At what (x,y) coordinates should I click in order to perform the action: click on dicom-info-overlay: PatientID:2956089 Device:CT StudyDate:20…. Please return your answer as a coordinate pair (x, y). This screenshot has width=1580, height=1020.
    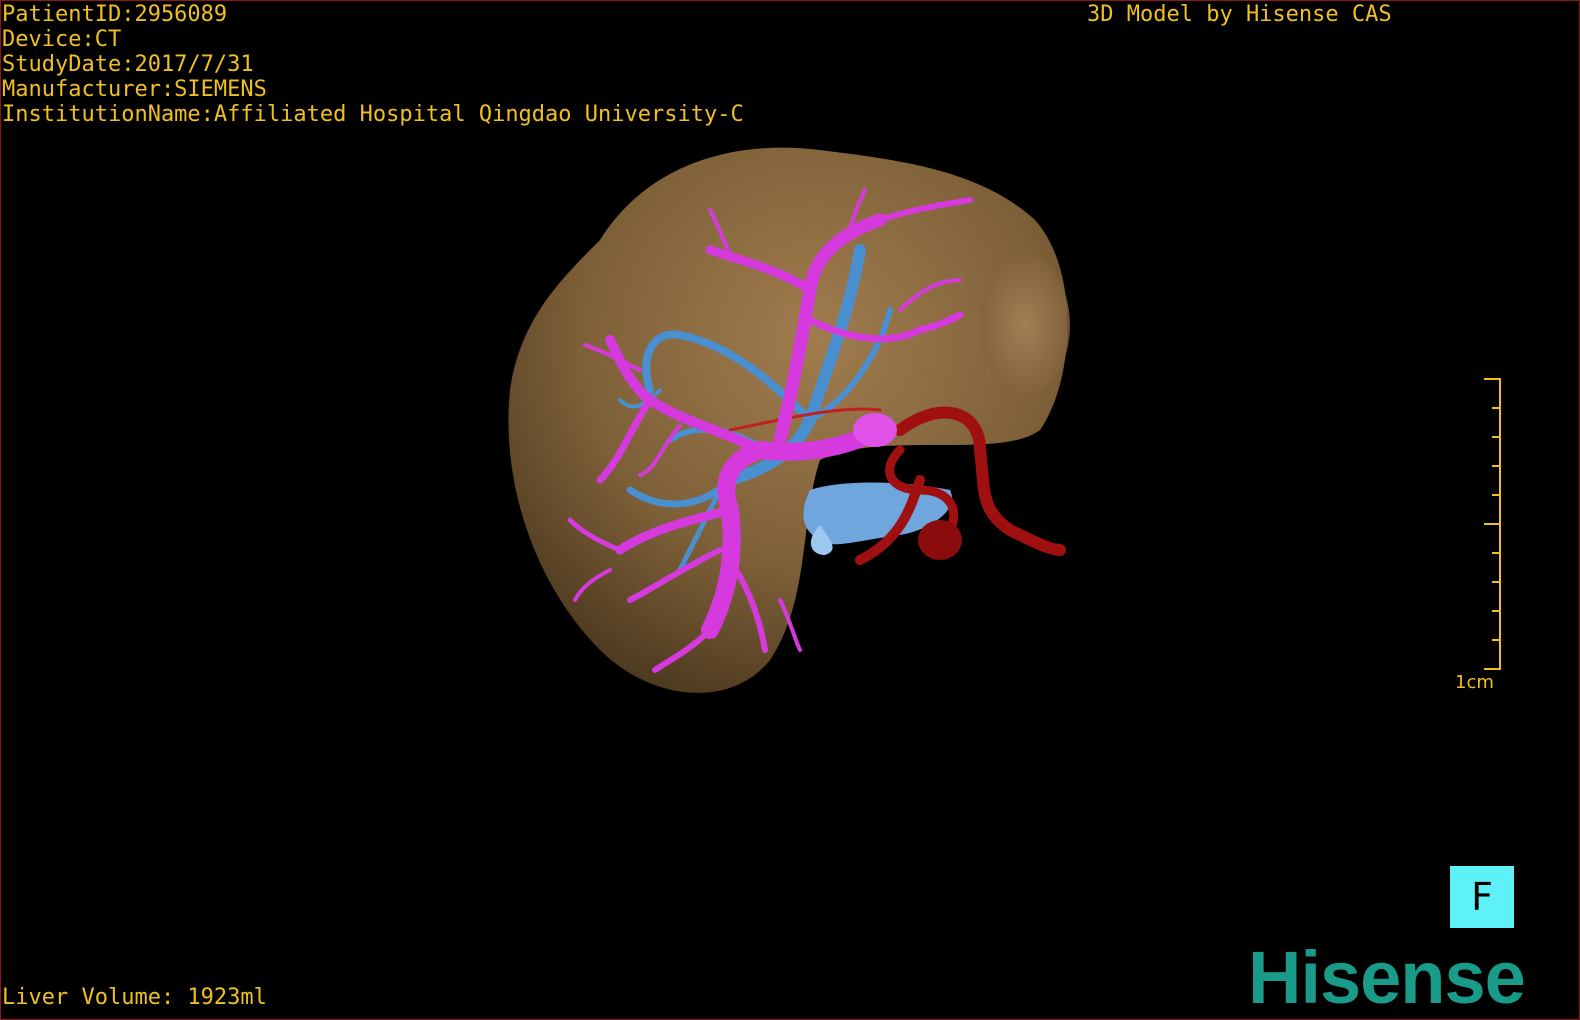
    Looking at the image, I should click on (373, 64).